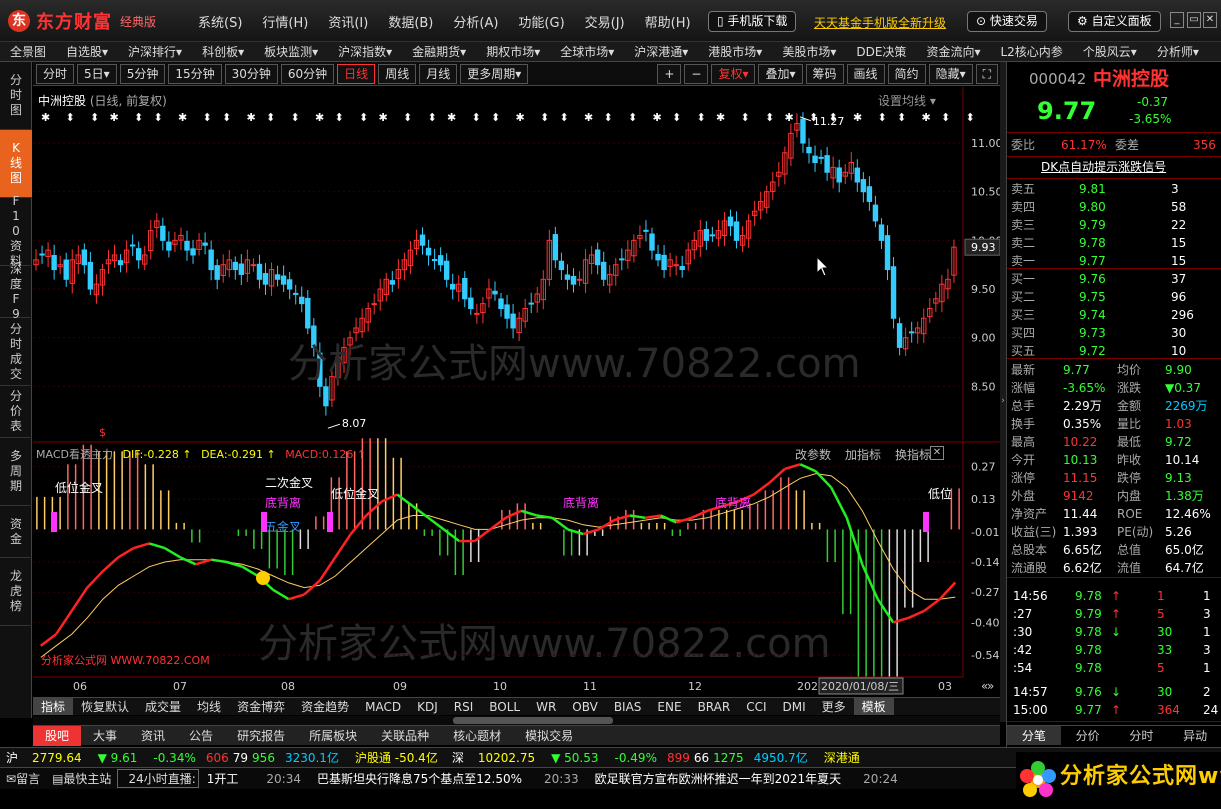  What do you see at coordinates (906, 73) in the screenshot?
I see `chart-tool-6: 简约` at bounding box center [906, 73].